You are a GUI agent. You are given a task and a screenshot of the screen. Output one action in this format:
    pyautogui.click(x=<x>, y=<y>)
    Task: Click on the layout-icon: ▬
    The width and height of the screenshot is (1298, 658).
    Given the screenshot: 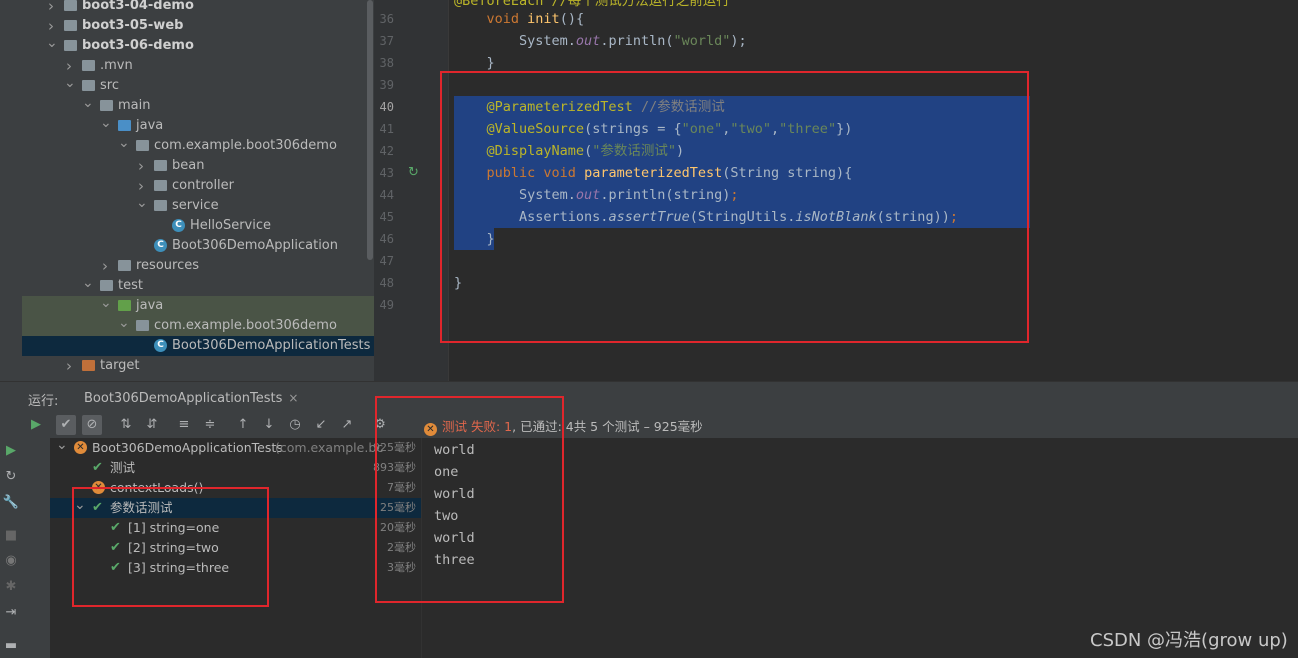 What is the action you would take?
    pyautogui.click(x=11, y=646)
    